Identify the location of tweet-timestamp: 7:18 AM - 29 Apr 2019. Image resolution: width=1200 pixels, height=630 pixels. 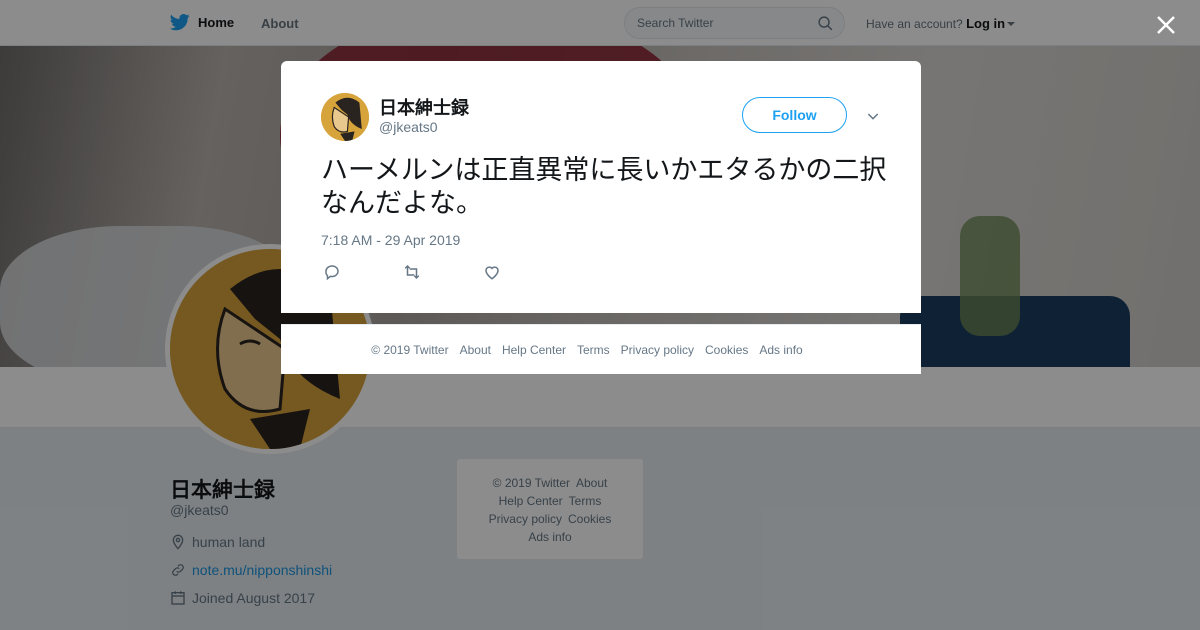
(390, 240).